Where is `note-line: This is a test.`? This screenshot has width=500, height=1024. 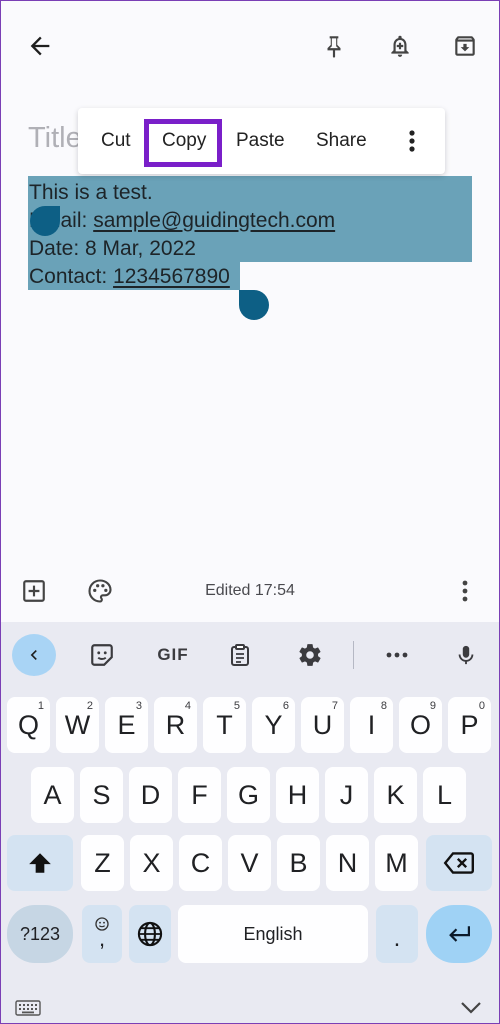
note-line: This is a test. is located at coordinates (91, 193).